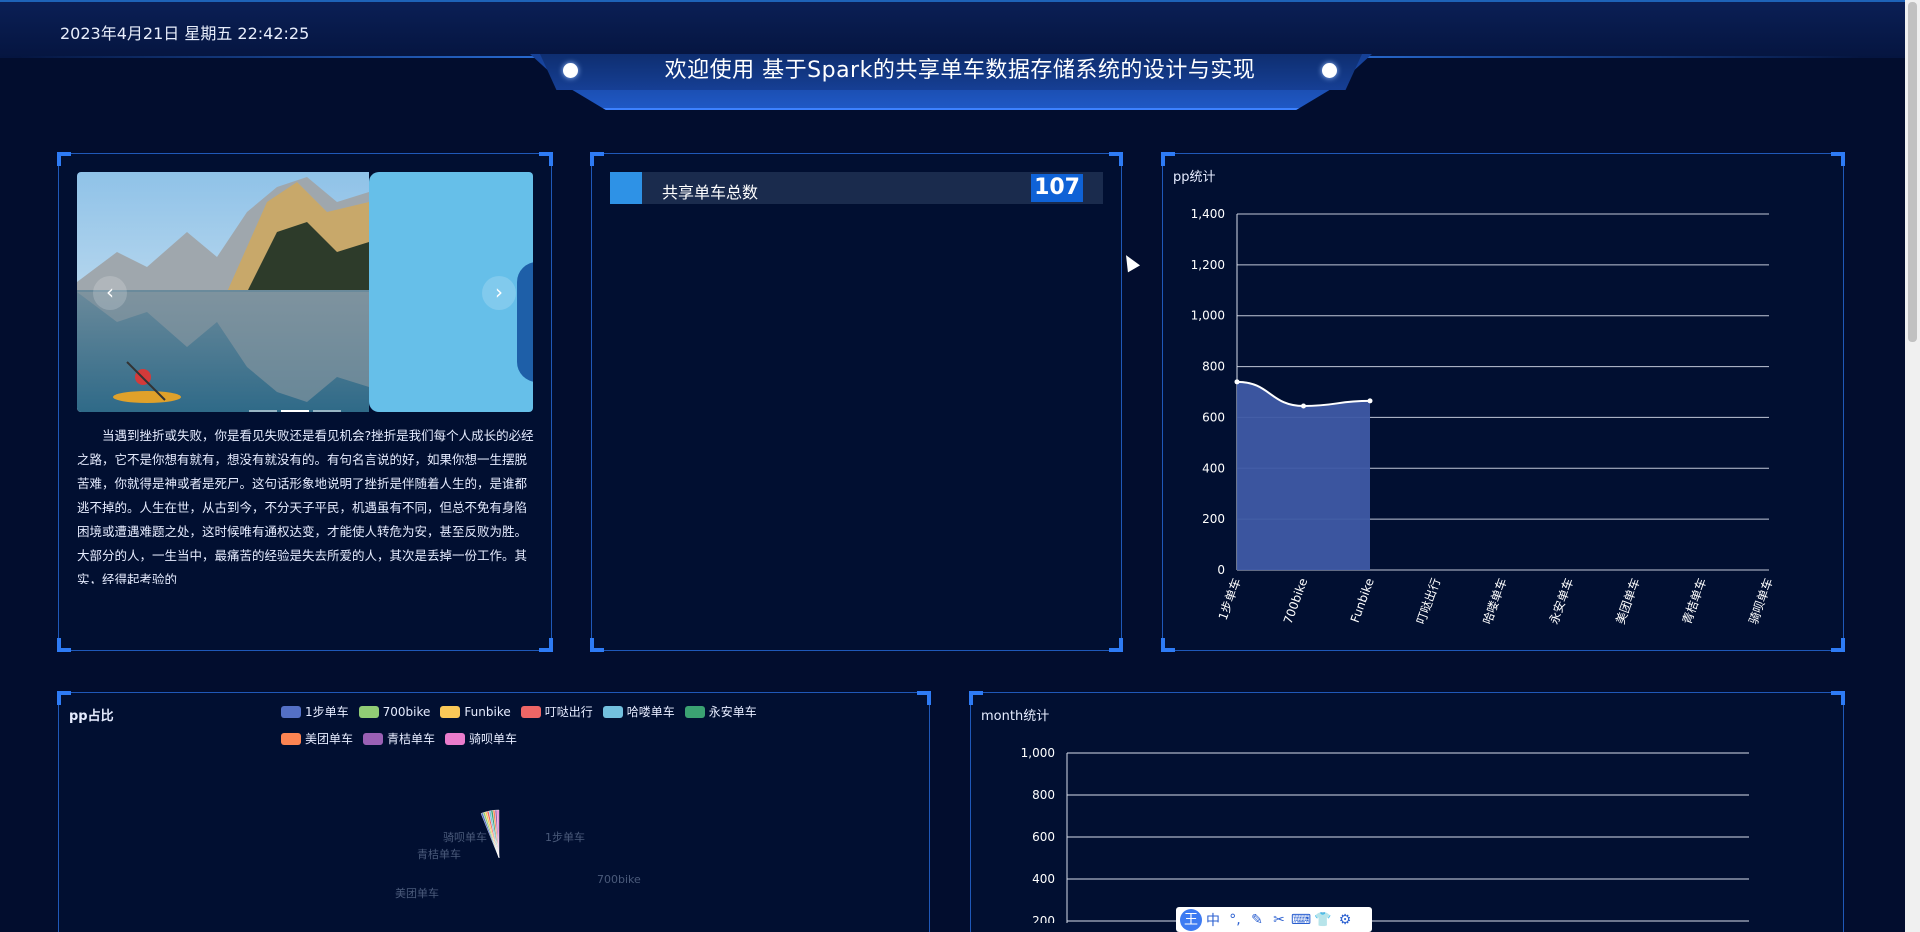 The height and width of the screenshot is (932, 1920). Describe the element at coordinates (1043, 837) in the screenshot. I see `month-y-tick-label: 600` at that location.